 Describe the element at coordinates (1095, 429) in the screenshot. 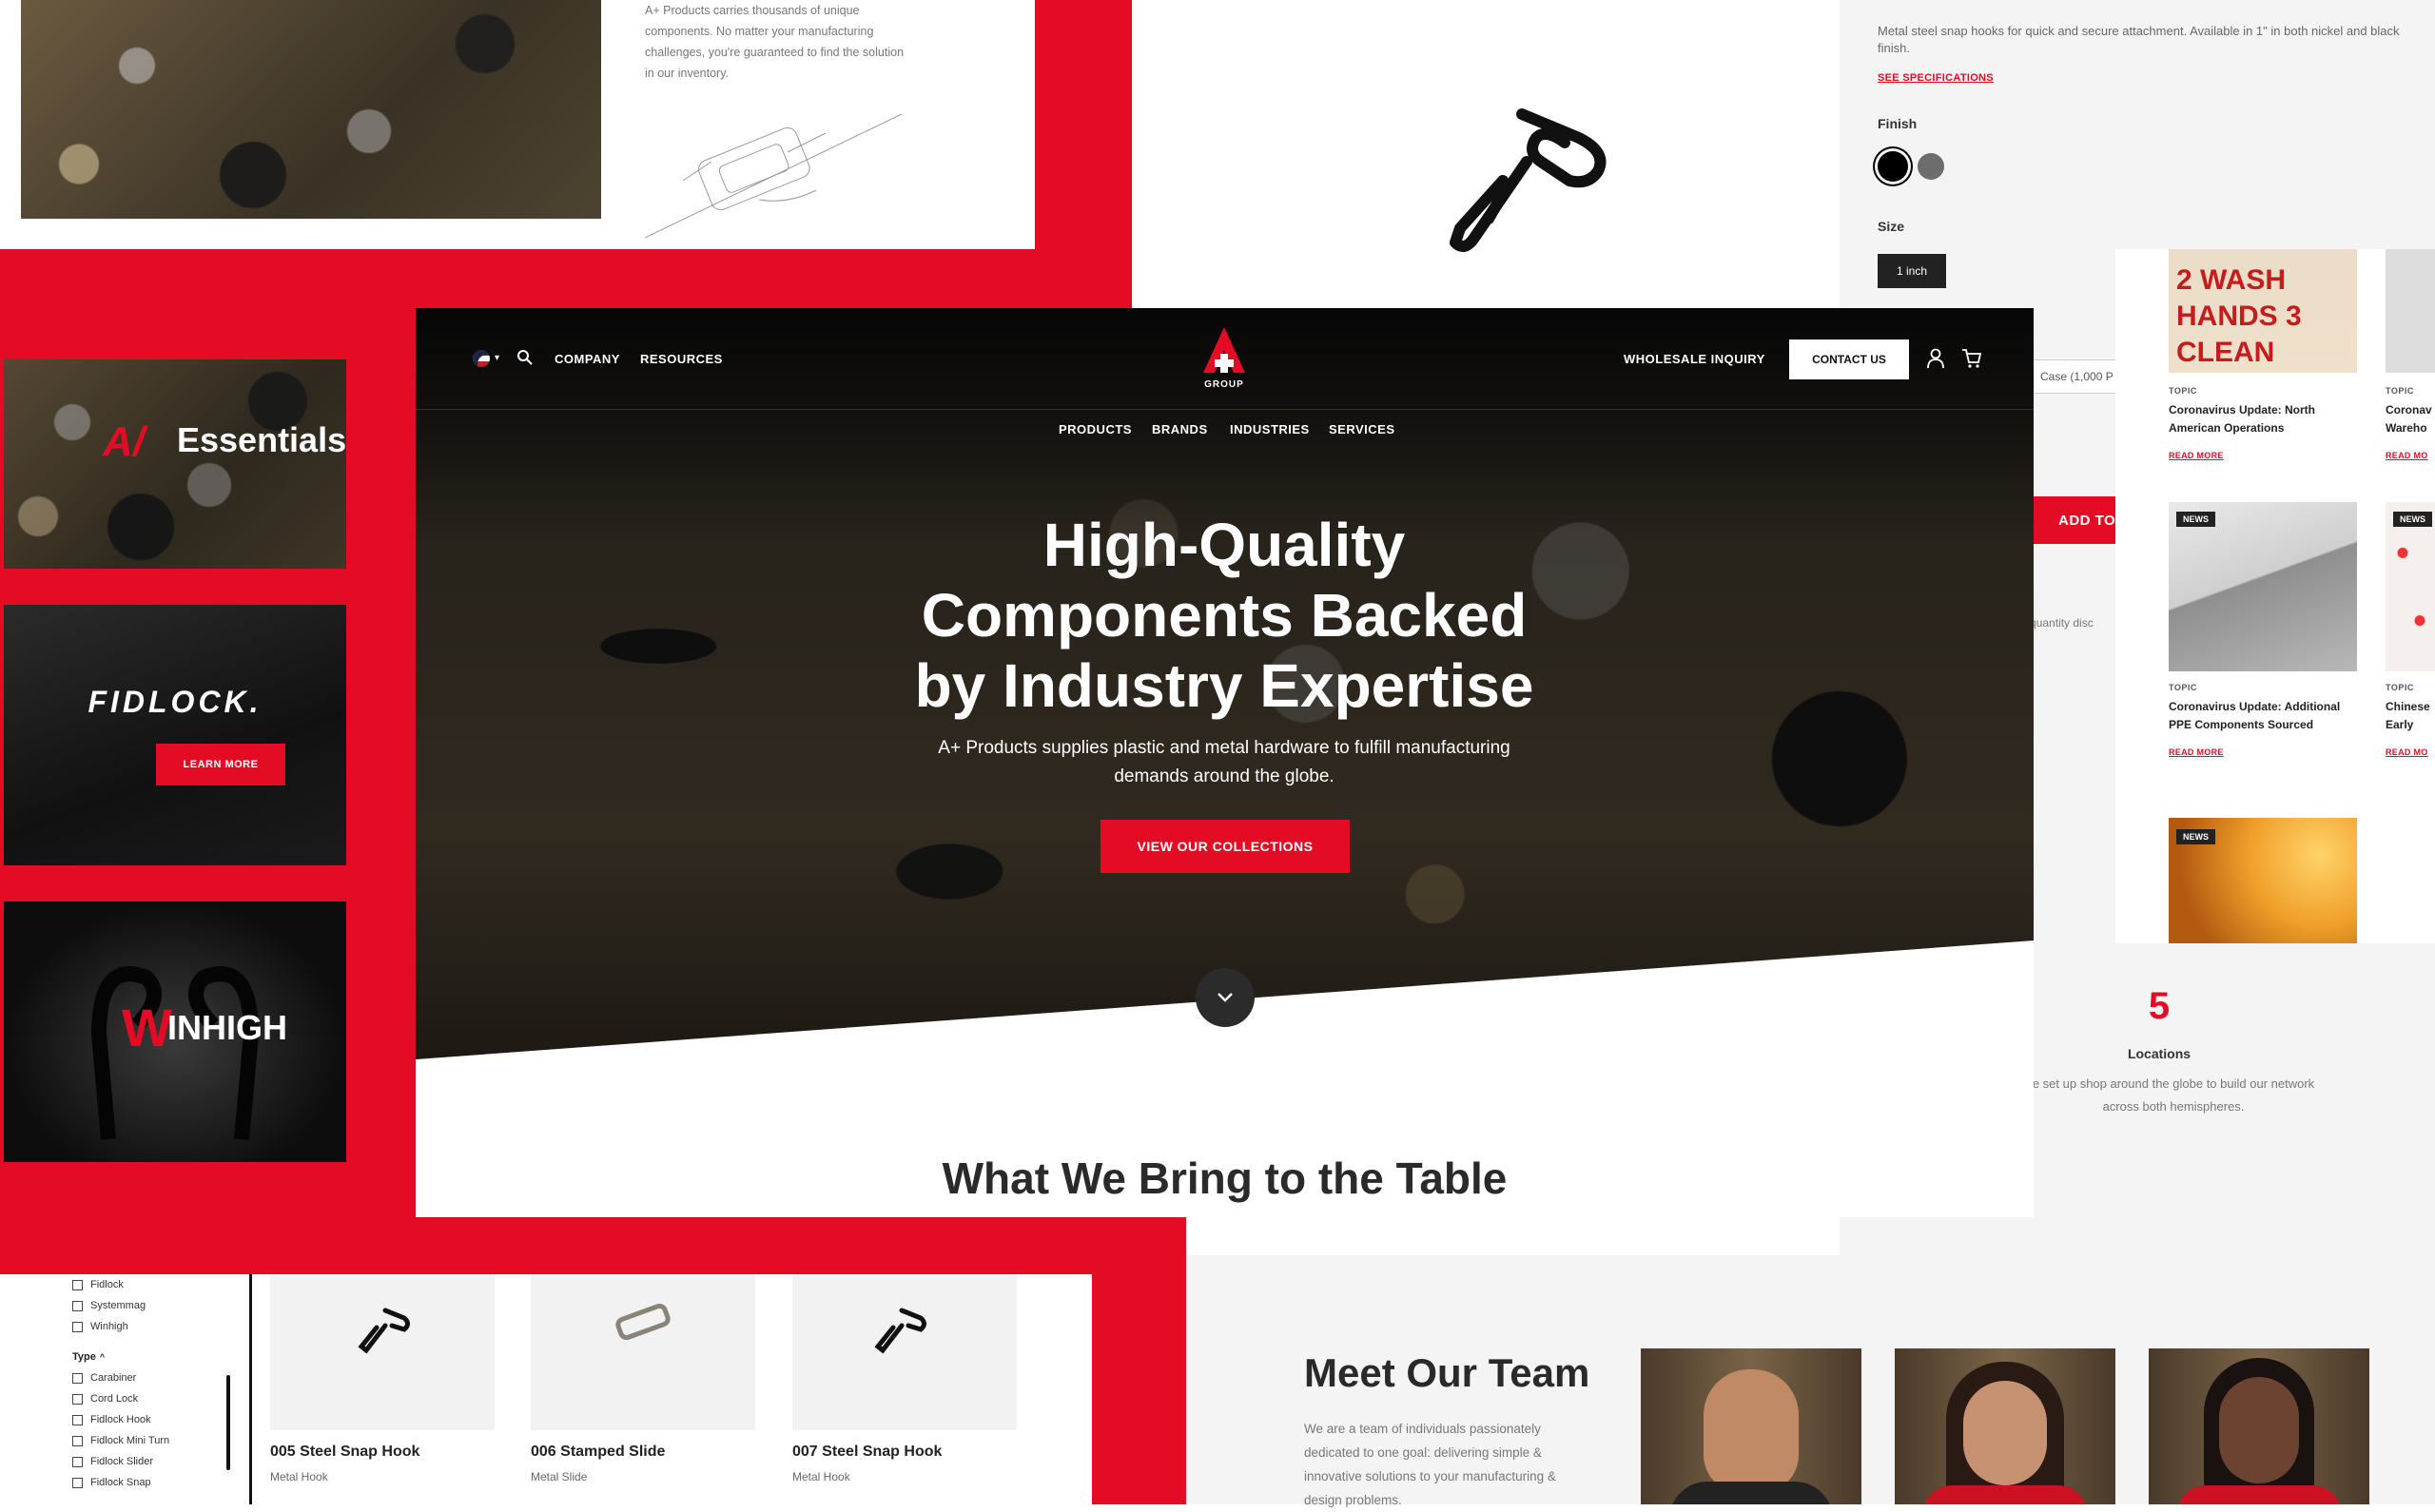

I see `nav-products: PRODUCTS` at that location.